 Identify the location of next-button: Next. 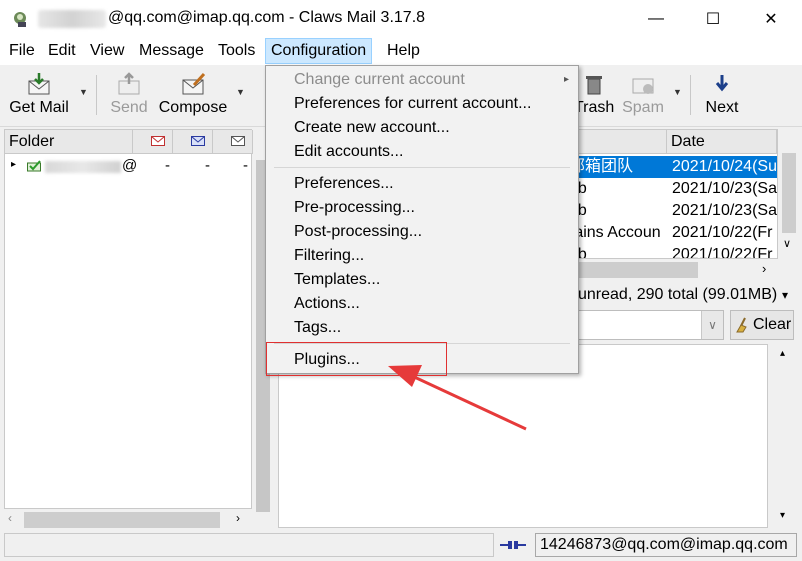
(722, 95).